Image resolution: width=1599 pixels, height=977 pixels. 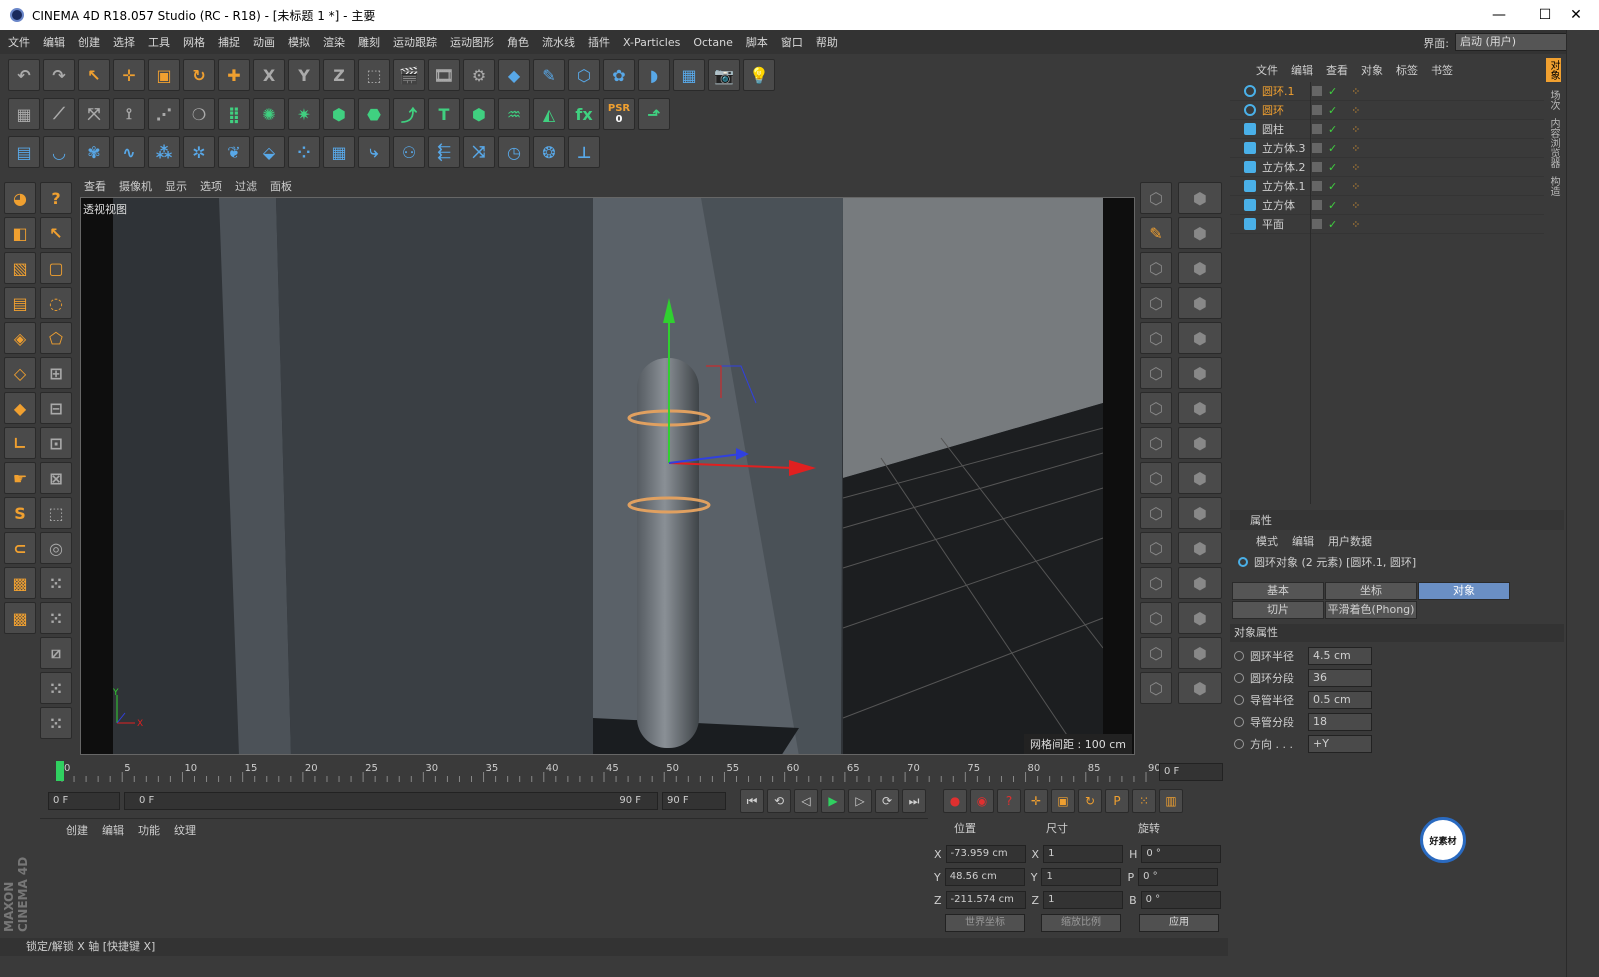 I want to click on menu-item-17: Octane, so click(x=713, y=42).